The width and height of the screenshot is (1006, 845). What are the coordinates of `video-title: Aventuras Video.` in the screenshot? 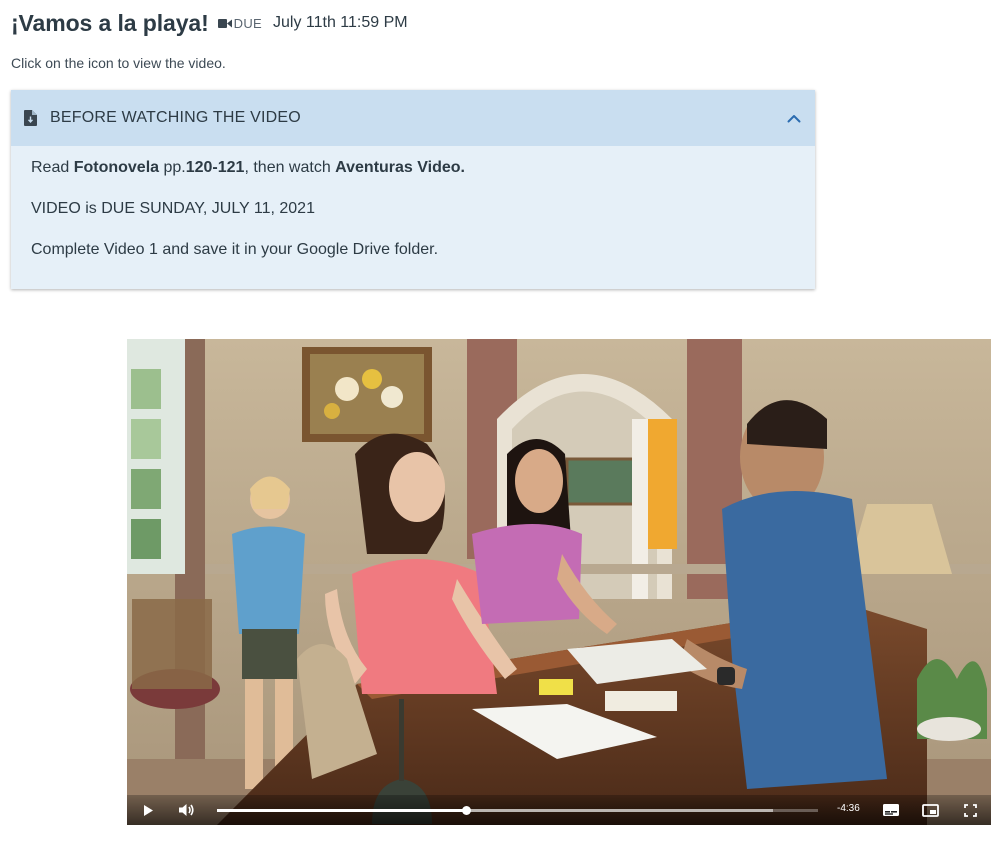 It's located at (400, 167).